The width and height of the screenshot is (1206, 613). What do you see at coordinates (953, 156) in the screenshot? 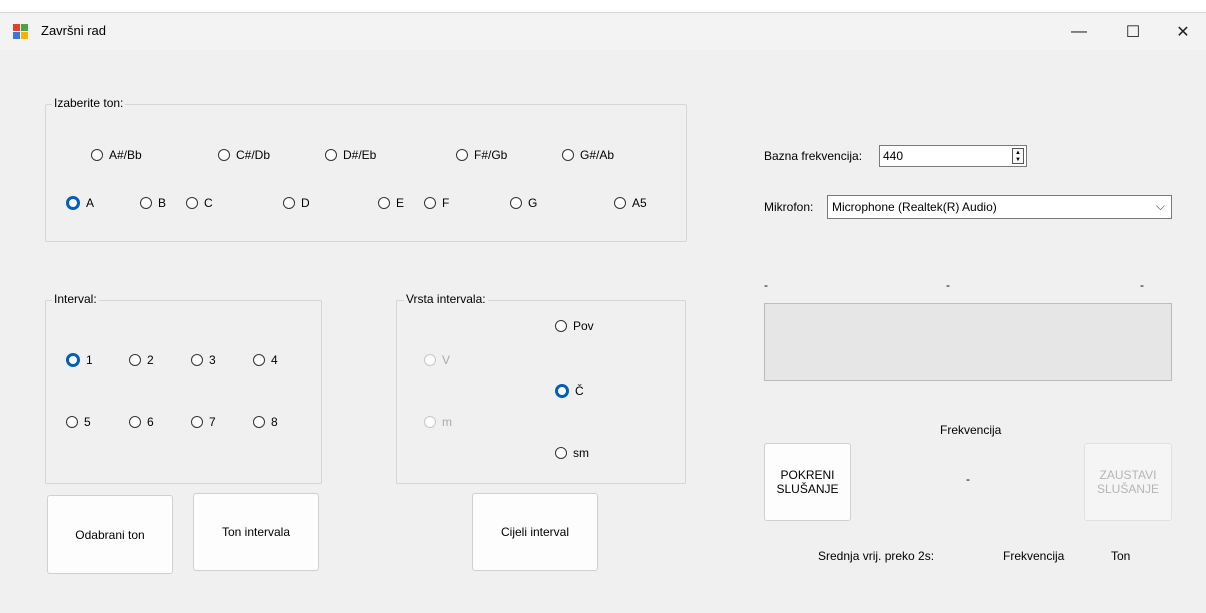
I see `bazna-frekvencija-input: 440 ▲ ▼` at bounding box center [953, 156].